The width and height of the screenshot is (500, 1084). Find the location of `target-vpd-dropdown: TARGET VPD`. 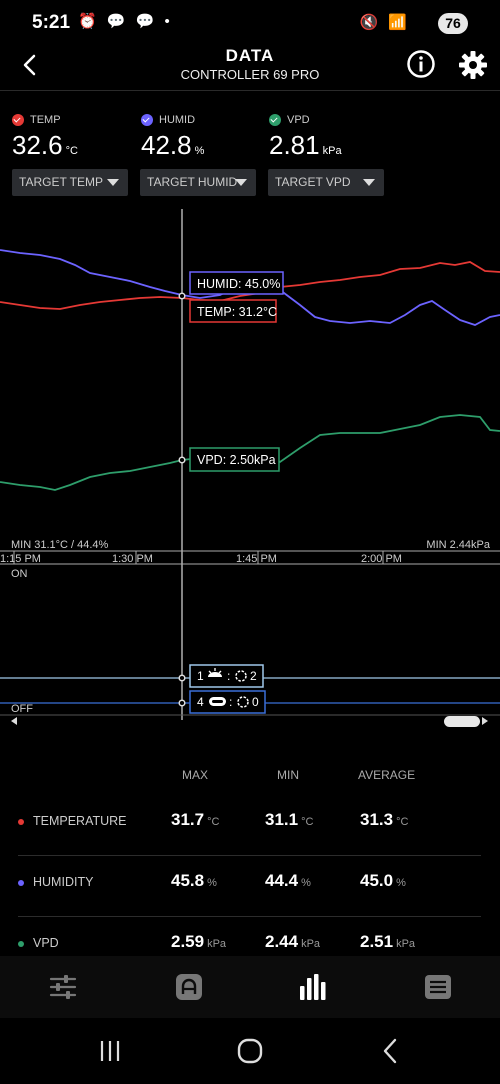

target-vpd-dropdown: TARGET VPD is located at coordinates (326, 182).